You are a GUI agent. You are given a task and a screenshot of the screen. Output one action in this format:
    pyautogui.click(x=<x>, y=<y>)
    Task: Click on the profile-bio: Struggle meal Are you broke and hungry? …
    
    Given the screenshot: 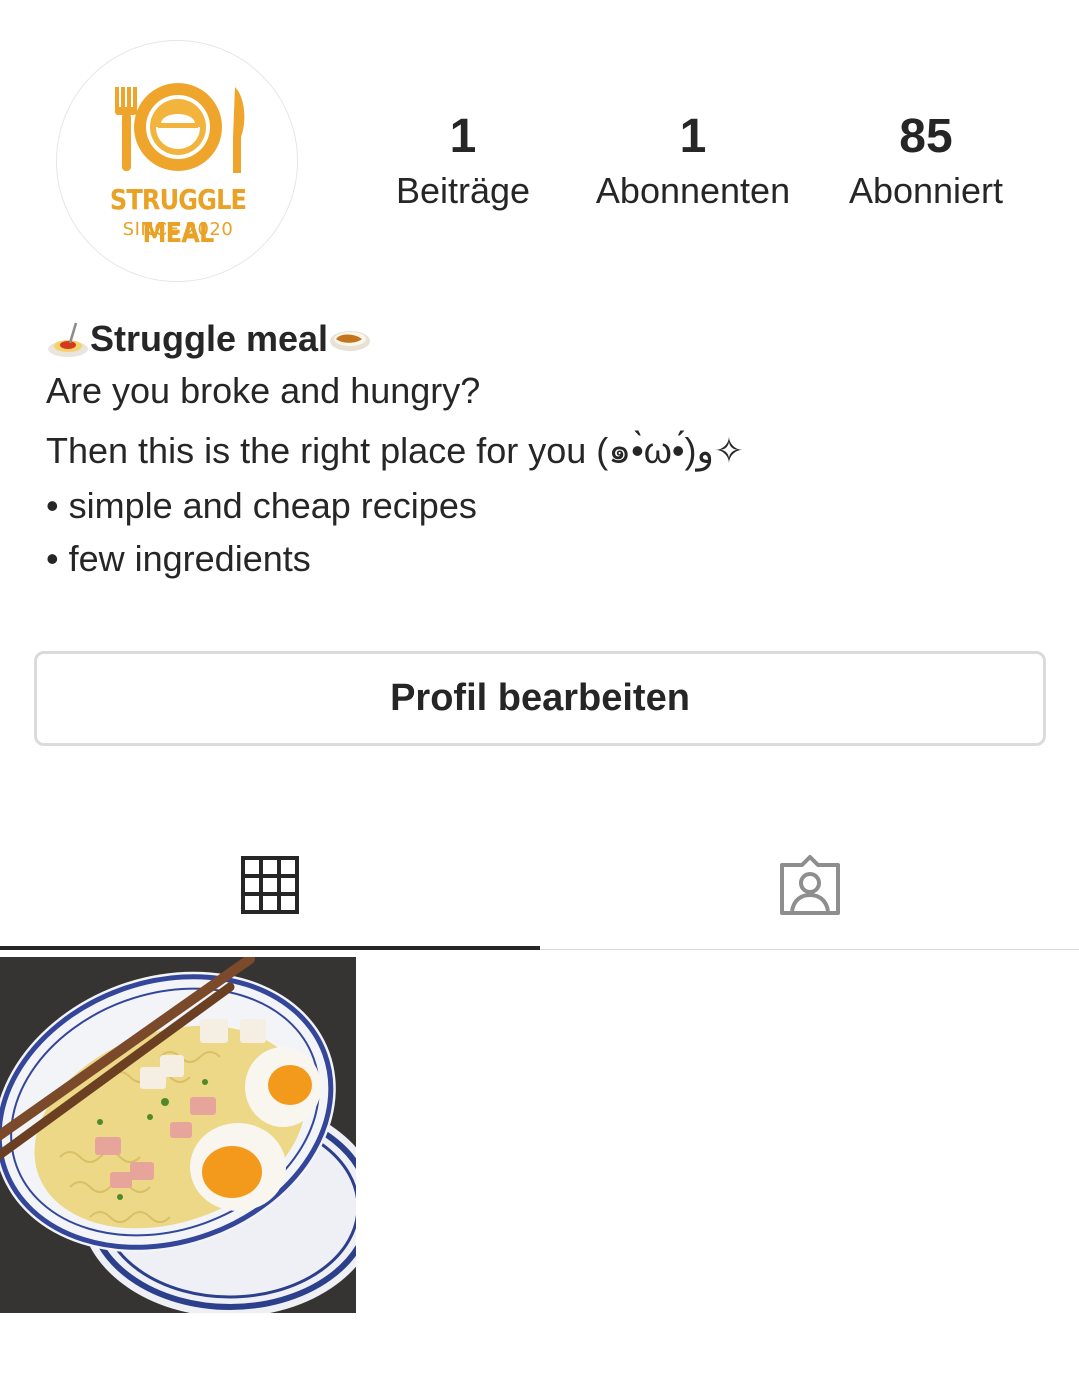 What is the action you would take?
    pyautogui.click(x=395, y=449)
    